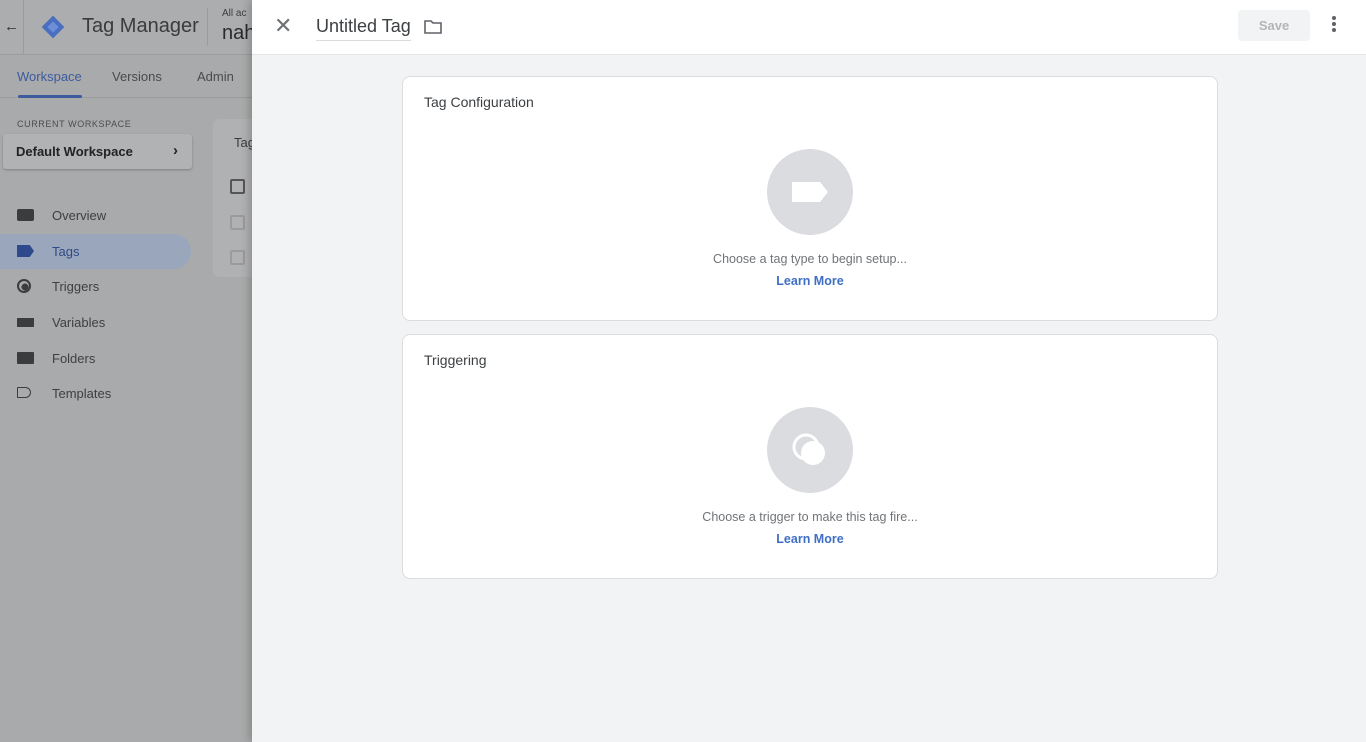  What do you see at coordinates (175, 150) in the screenshot?
I see `chevron-right-icon: ›` at bounding box center [175, 150].